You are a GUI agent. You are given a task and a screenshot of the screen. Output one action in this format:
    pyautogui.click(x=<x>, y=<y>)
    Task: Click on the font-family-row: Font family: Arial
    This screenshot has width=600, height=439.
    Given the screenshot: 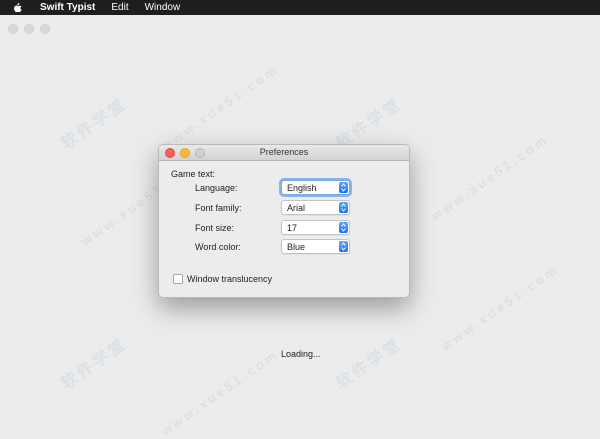 What is the action you would take?
    pyautogui.click(x=284, y=208)
    